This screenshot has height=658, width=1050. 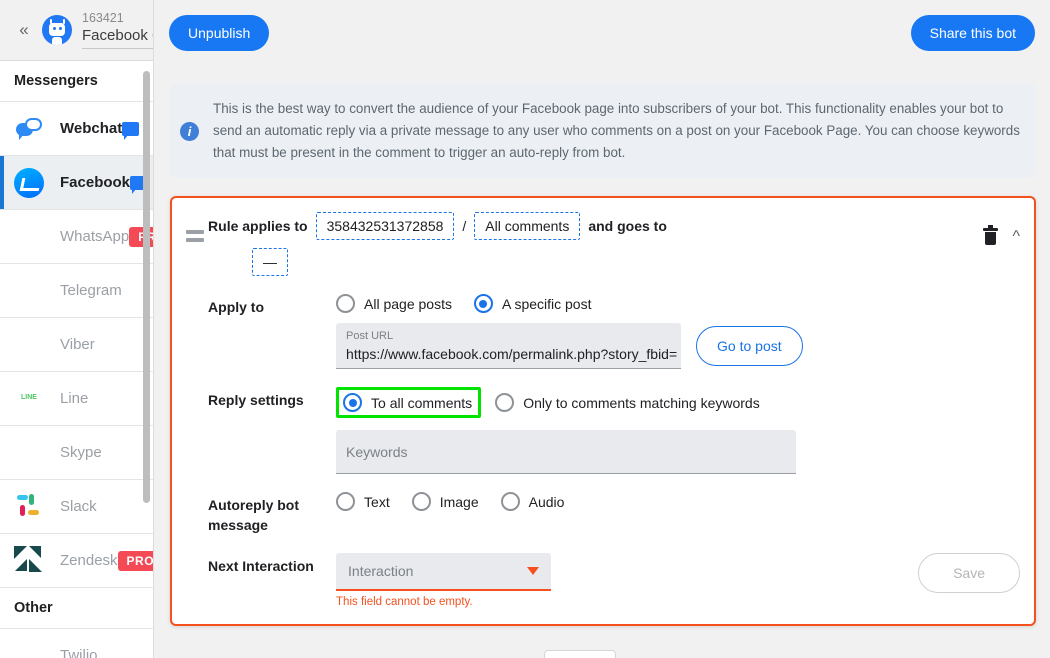 I want to click on drag-handle-icon, so click(x=197, y=238).